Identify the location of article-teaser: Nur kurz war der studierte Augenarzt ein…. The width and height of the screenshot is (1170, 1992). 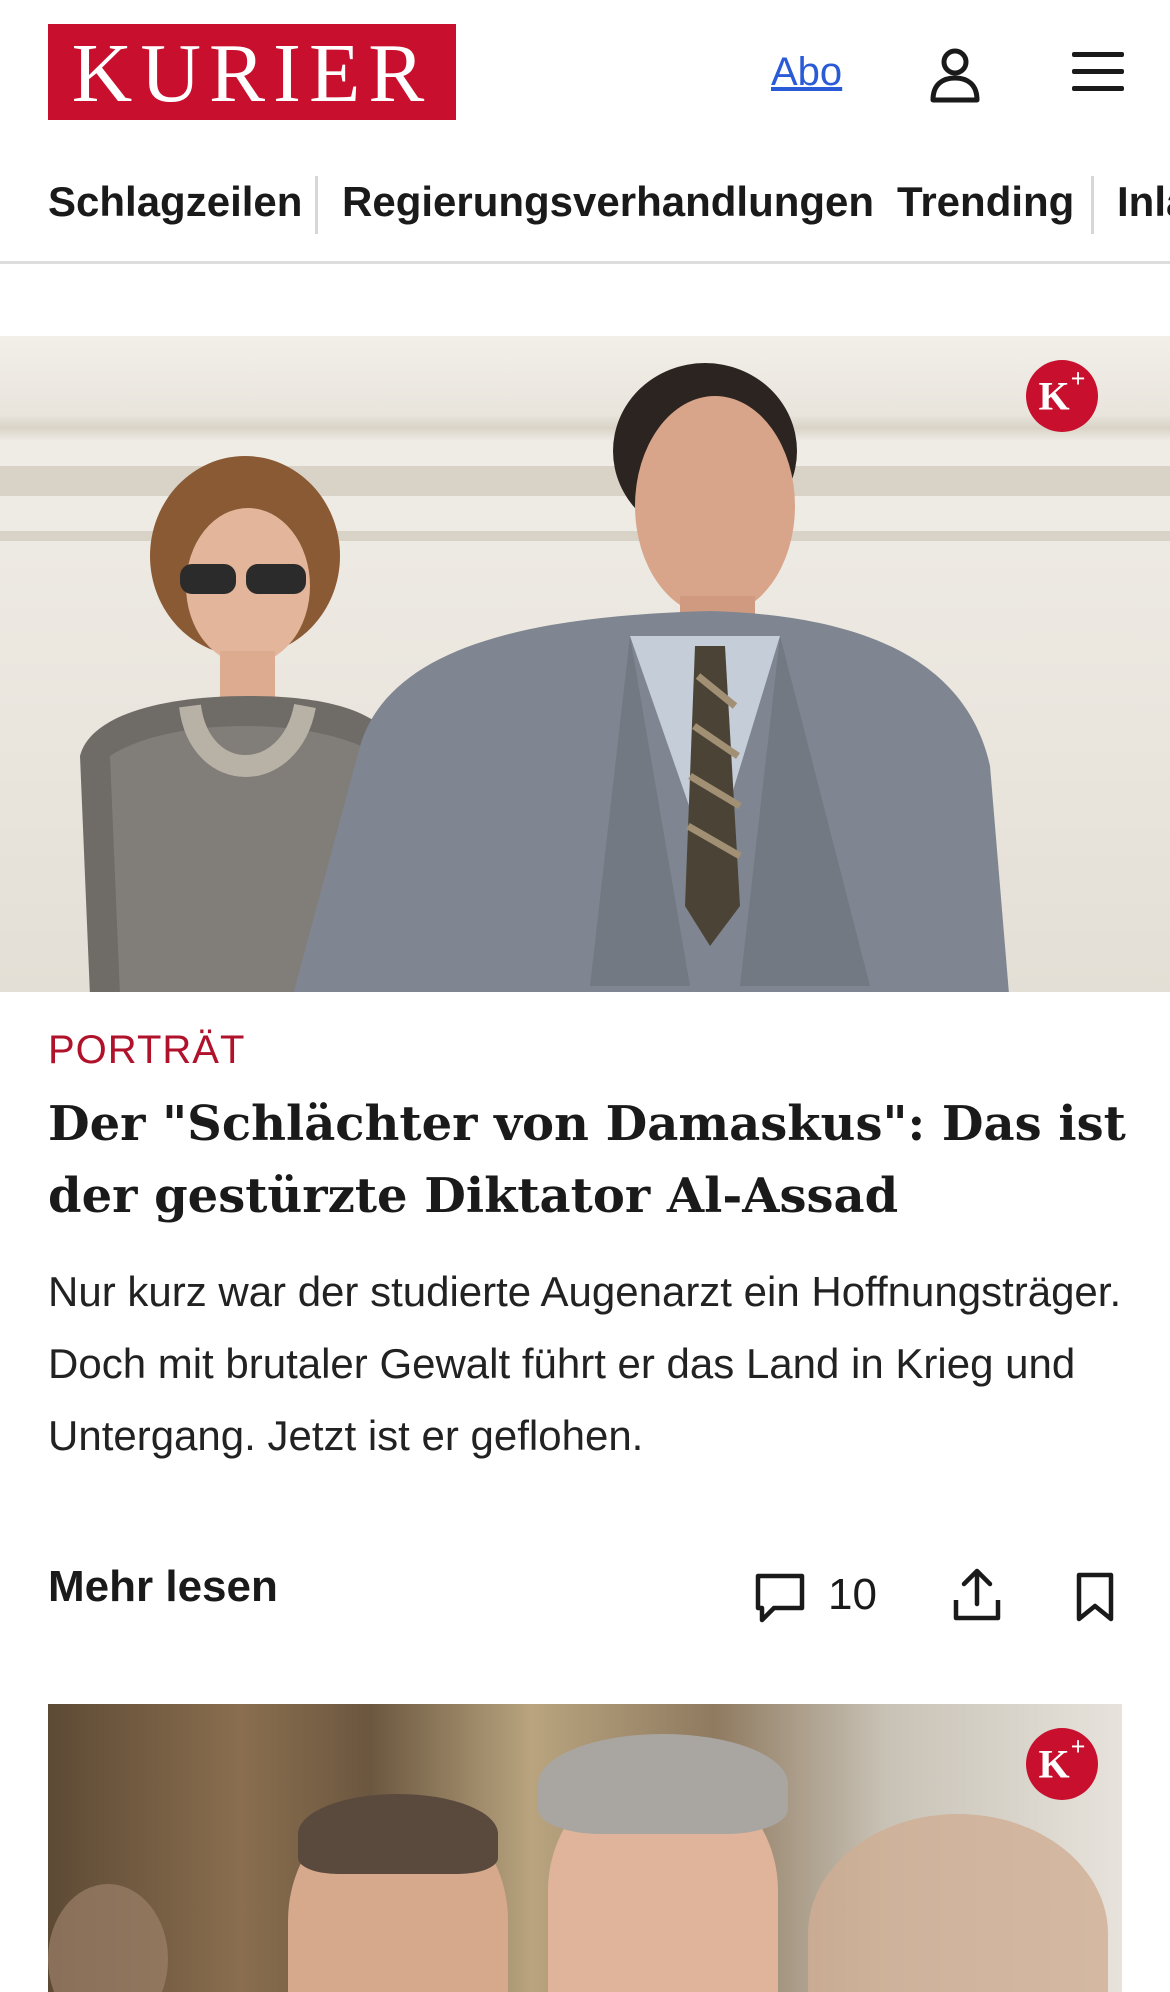
(588, 1364).